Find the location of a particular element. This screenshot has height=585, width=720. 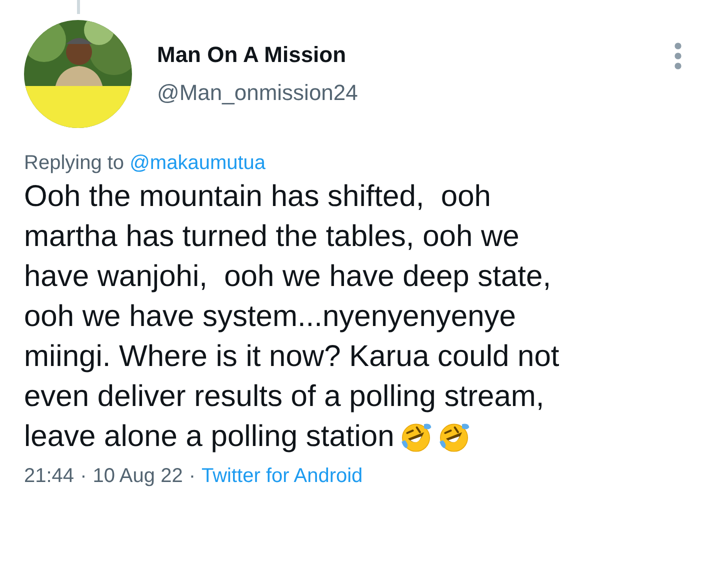

tweet-text-line: have wanjohi, ooh we have deep state, is located at coordinates (288, 277).